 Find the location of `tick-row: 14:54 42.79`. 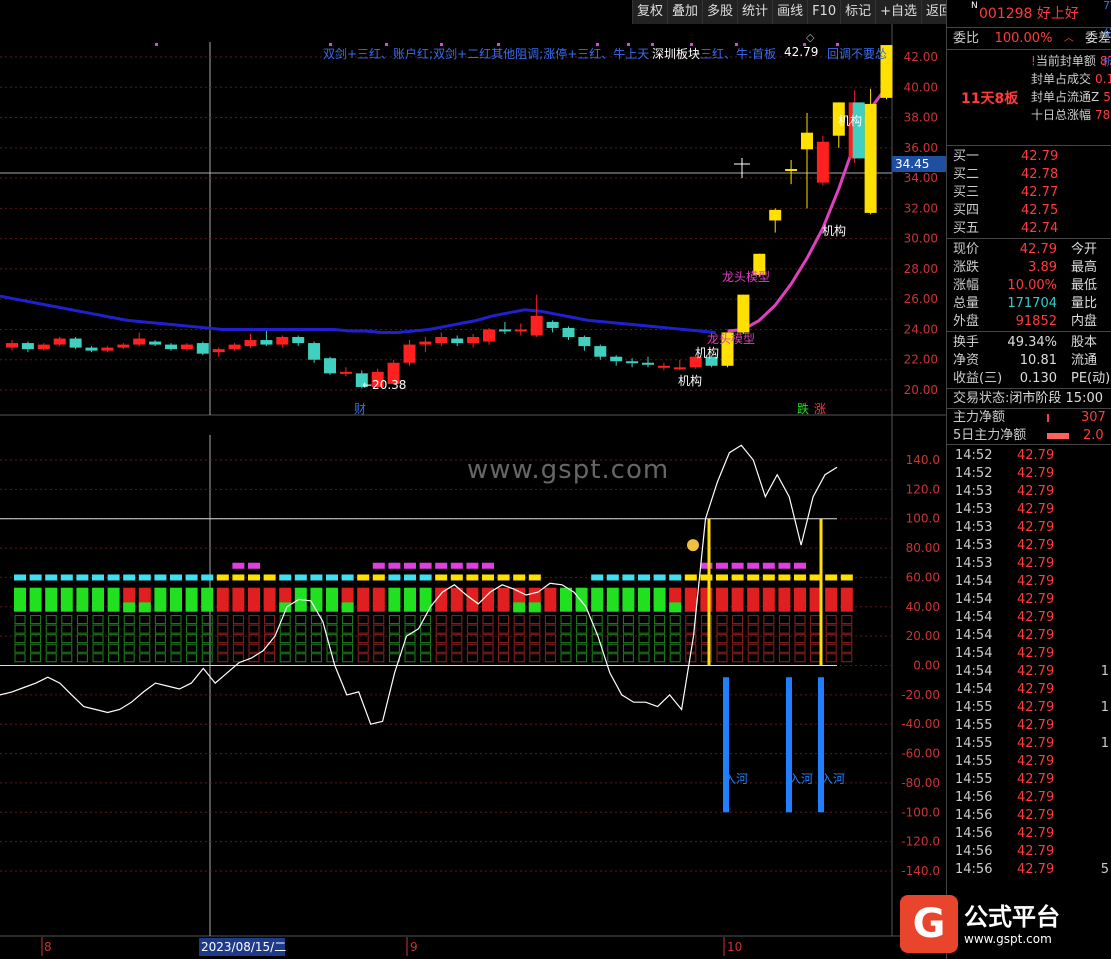

tick-row: 14:54 42.79 is located at coordinates (1029, 618).